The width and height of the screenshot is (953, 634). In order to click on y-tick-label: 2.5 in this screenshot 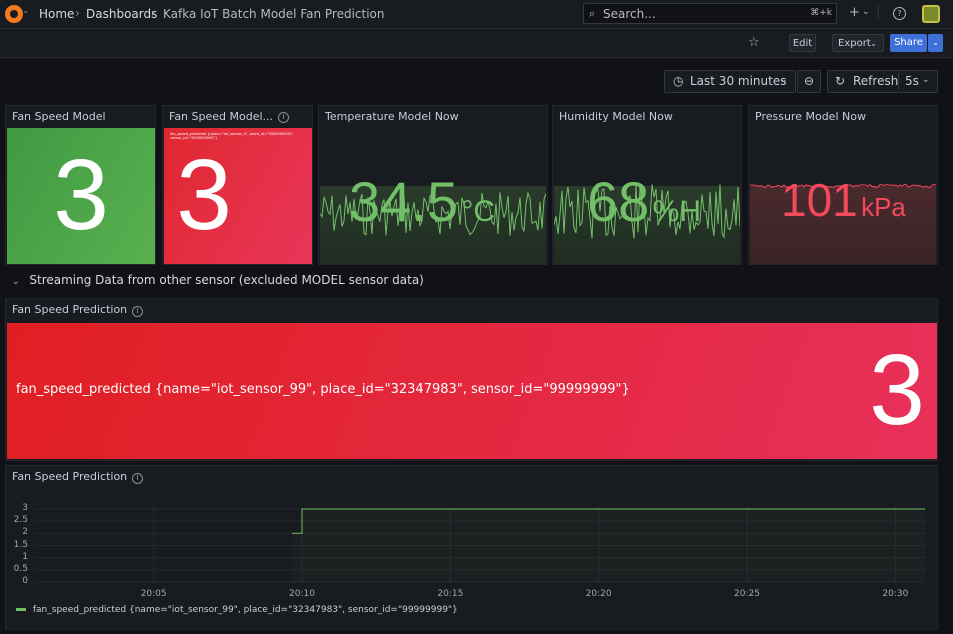, I will do `click(20, 520)`.